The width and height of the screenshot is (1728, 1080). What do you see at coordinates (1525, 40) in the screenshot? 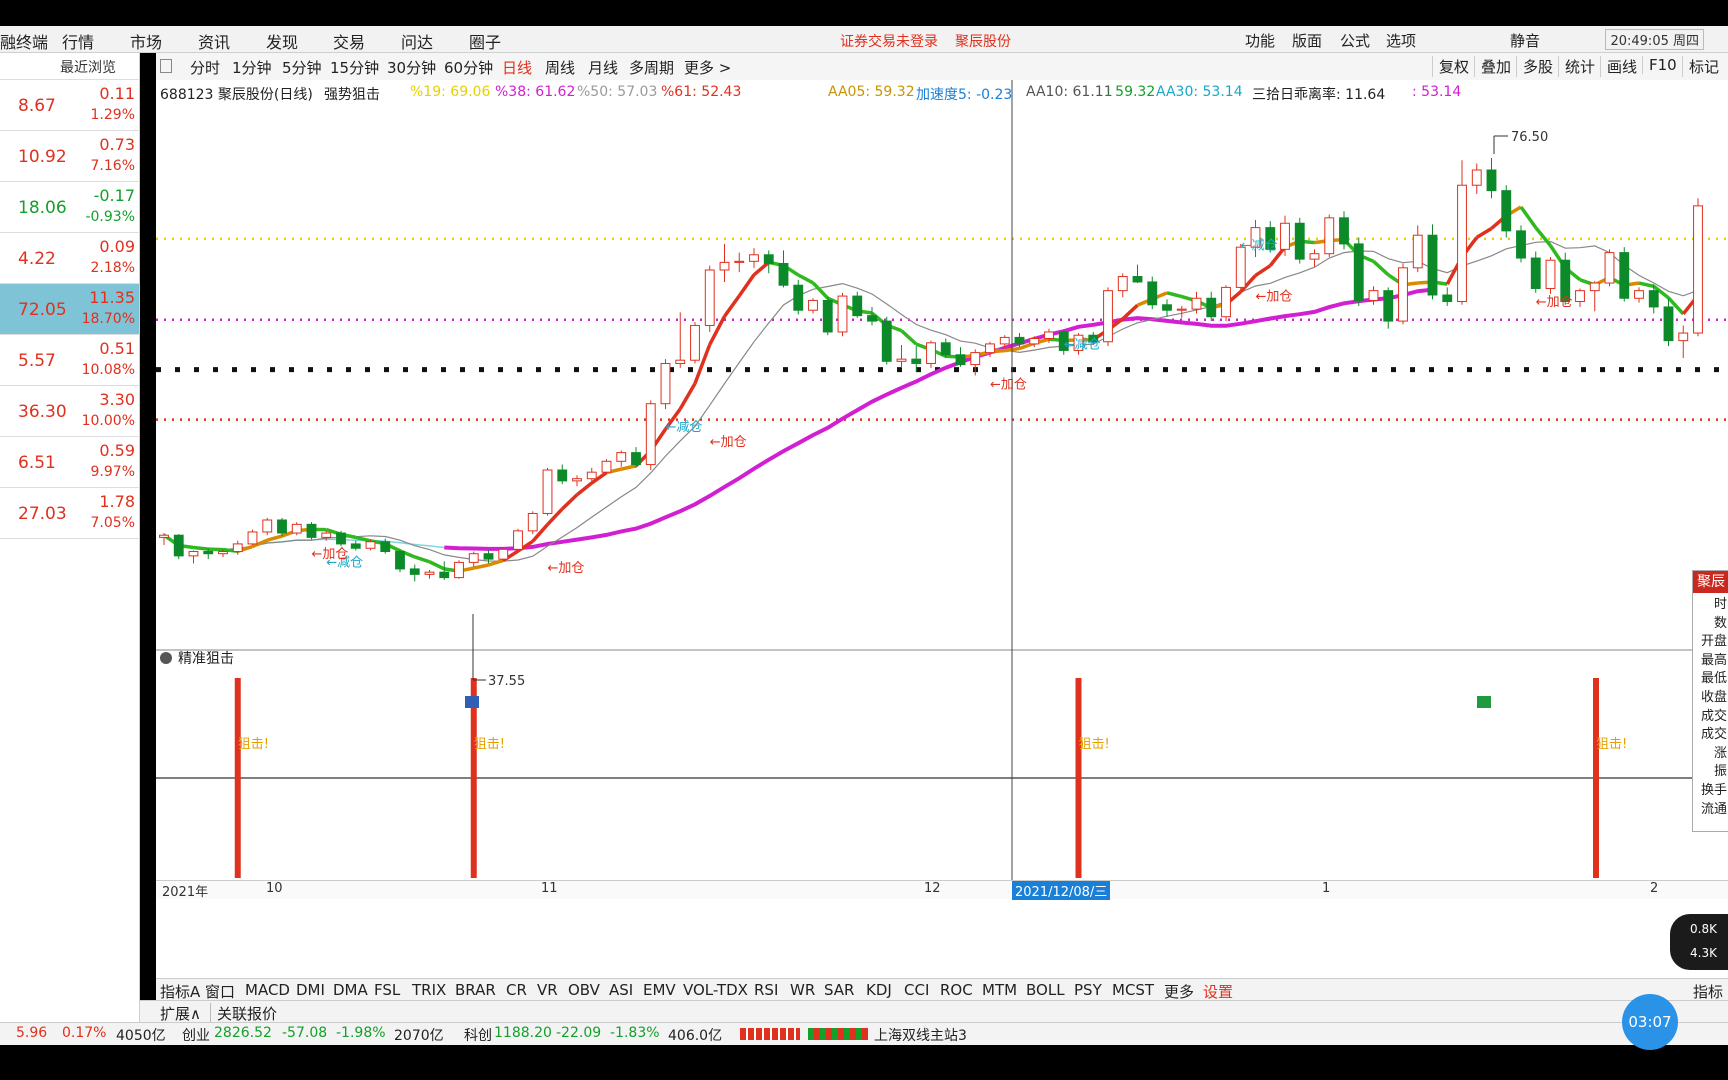
I see `menu-mute: 静音` at bounding box center [1525, 40].